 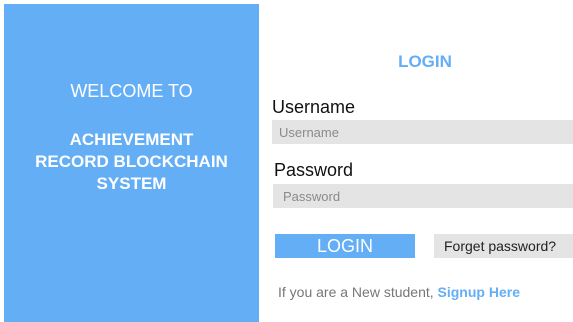 What do you see at coordinates (314, 107) in the screenshot?
I see `username-label: Username` at bounding box center [314, 107].